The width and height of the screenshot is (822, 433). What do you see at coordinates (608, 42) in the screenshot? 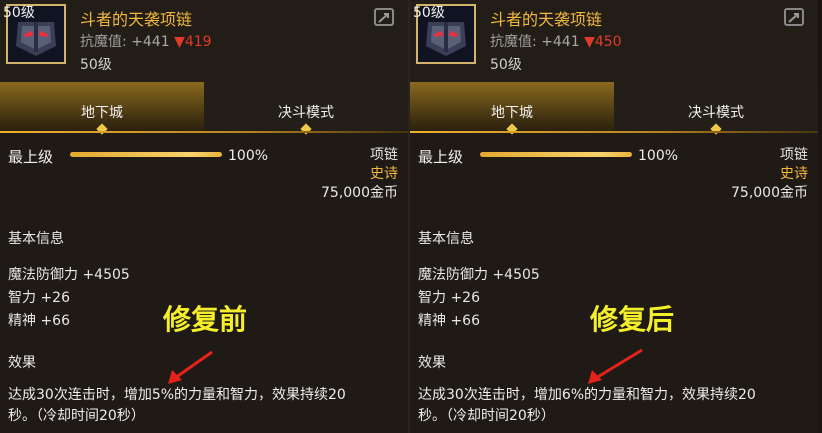
I see `stat-down-value: 450` at bounding box center [608, 42].